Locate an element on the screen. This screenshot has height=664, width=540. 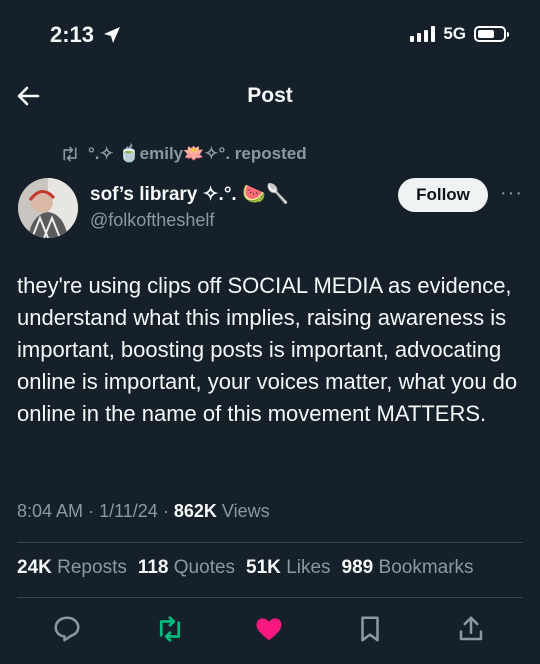
avatar is located at coordinates (48, 208).